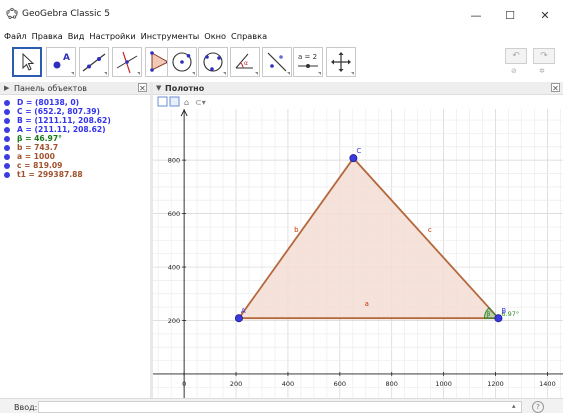 The image size is (563, 413). I want to click on algebra-item-text: A = (211.11, 208.62), so click(61, 129).